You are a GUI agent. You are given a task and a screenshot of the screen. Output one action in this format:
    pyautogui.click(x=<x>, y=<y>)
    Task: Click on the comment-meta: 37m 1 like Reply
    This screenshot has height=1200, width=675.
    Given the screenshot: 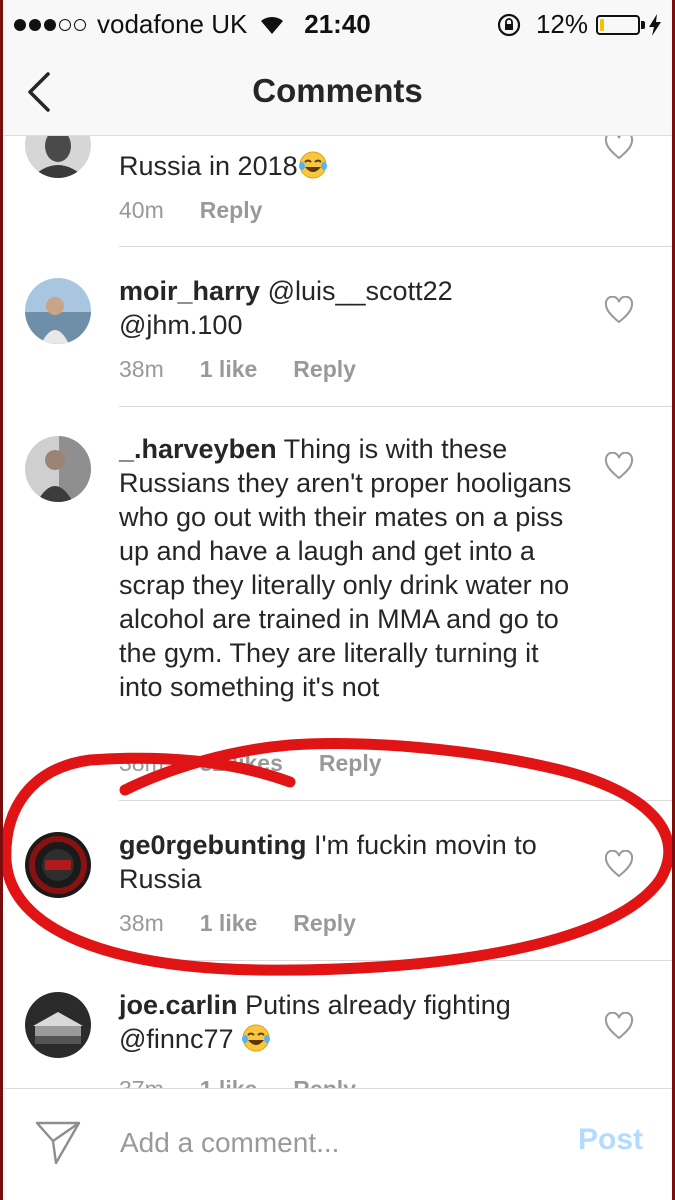 What is the action you would take?
    pyautogui.click(x=255, y=1082)
    